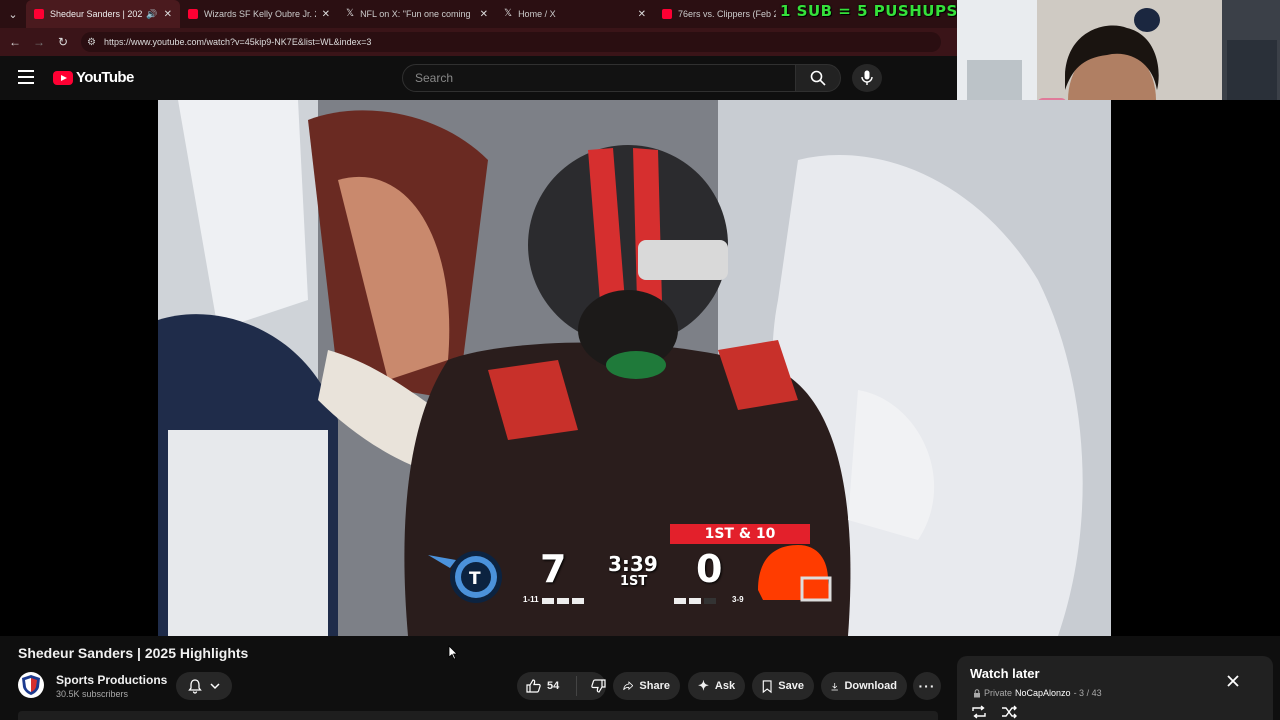 The image size is (1280, 720). Describe the element at coordinates (63, 42) in the screenshot. I see `reload-icon: ↻` at that location.